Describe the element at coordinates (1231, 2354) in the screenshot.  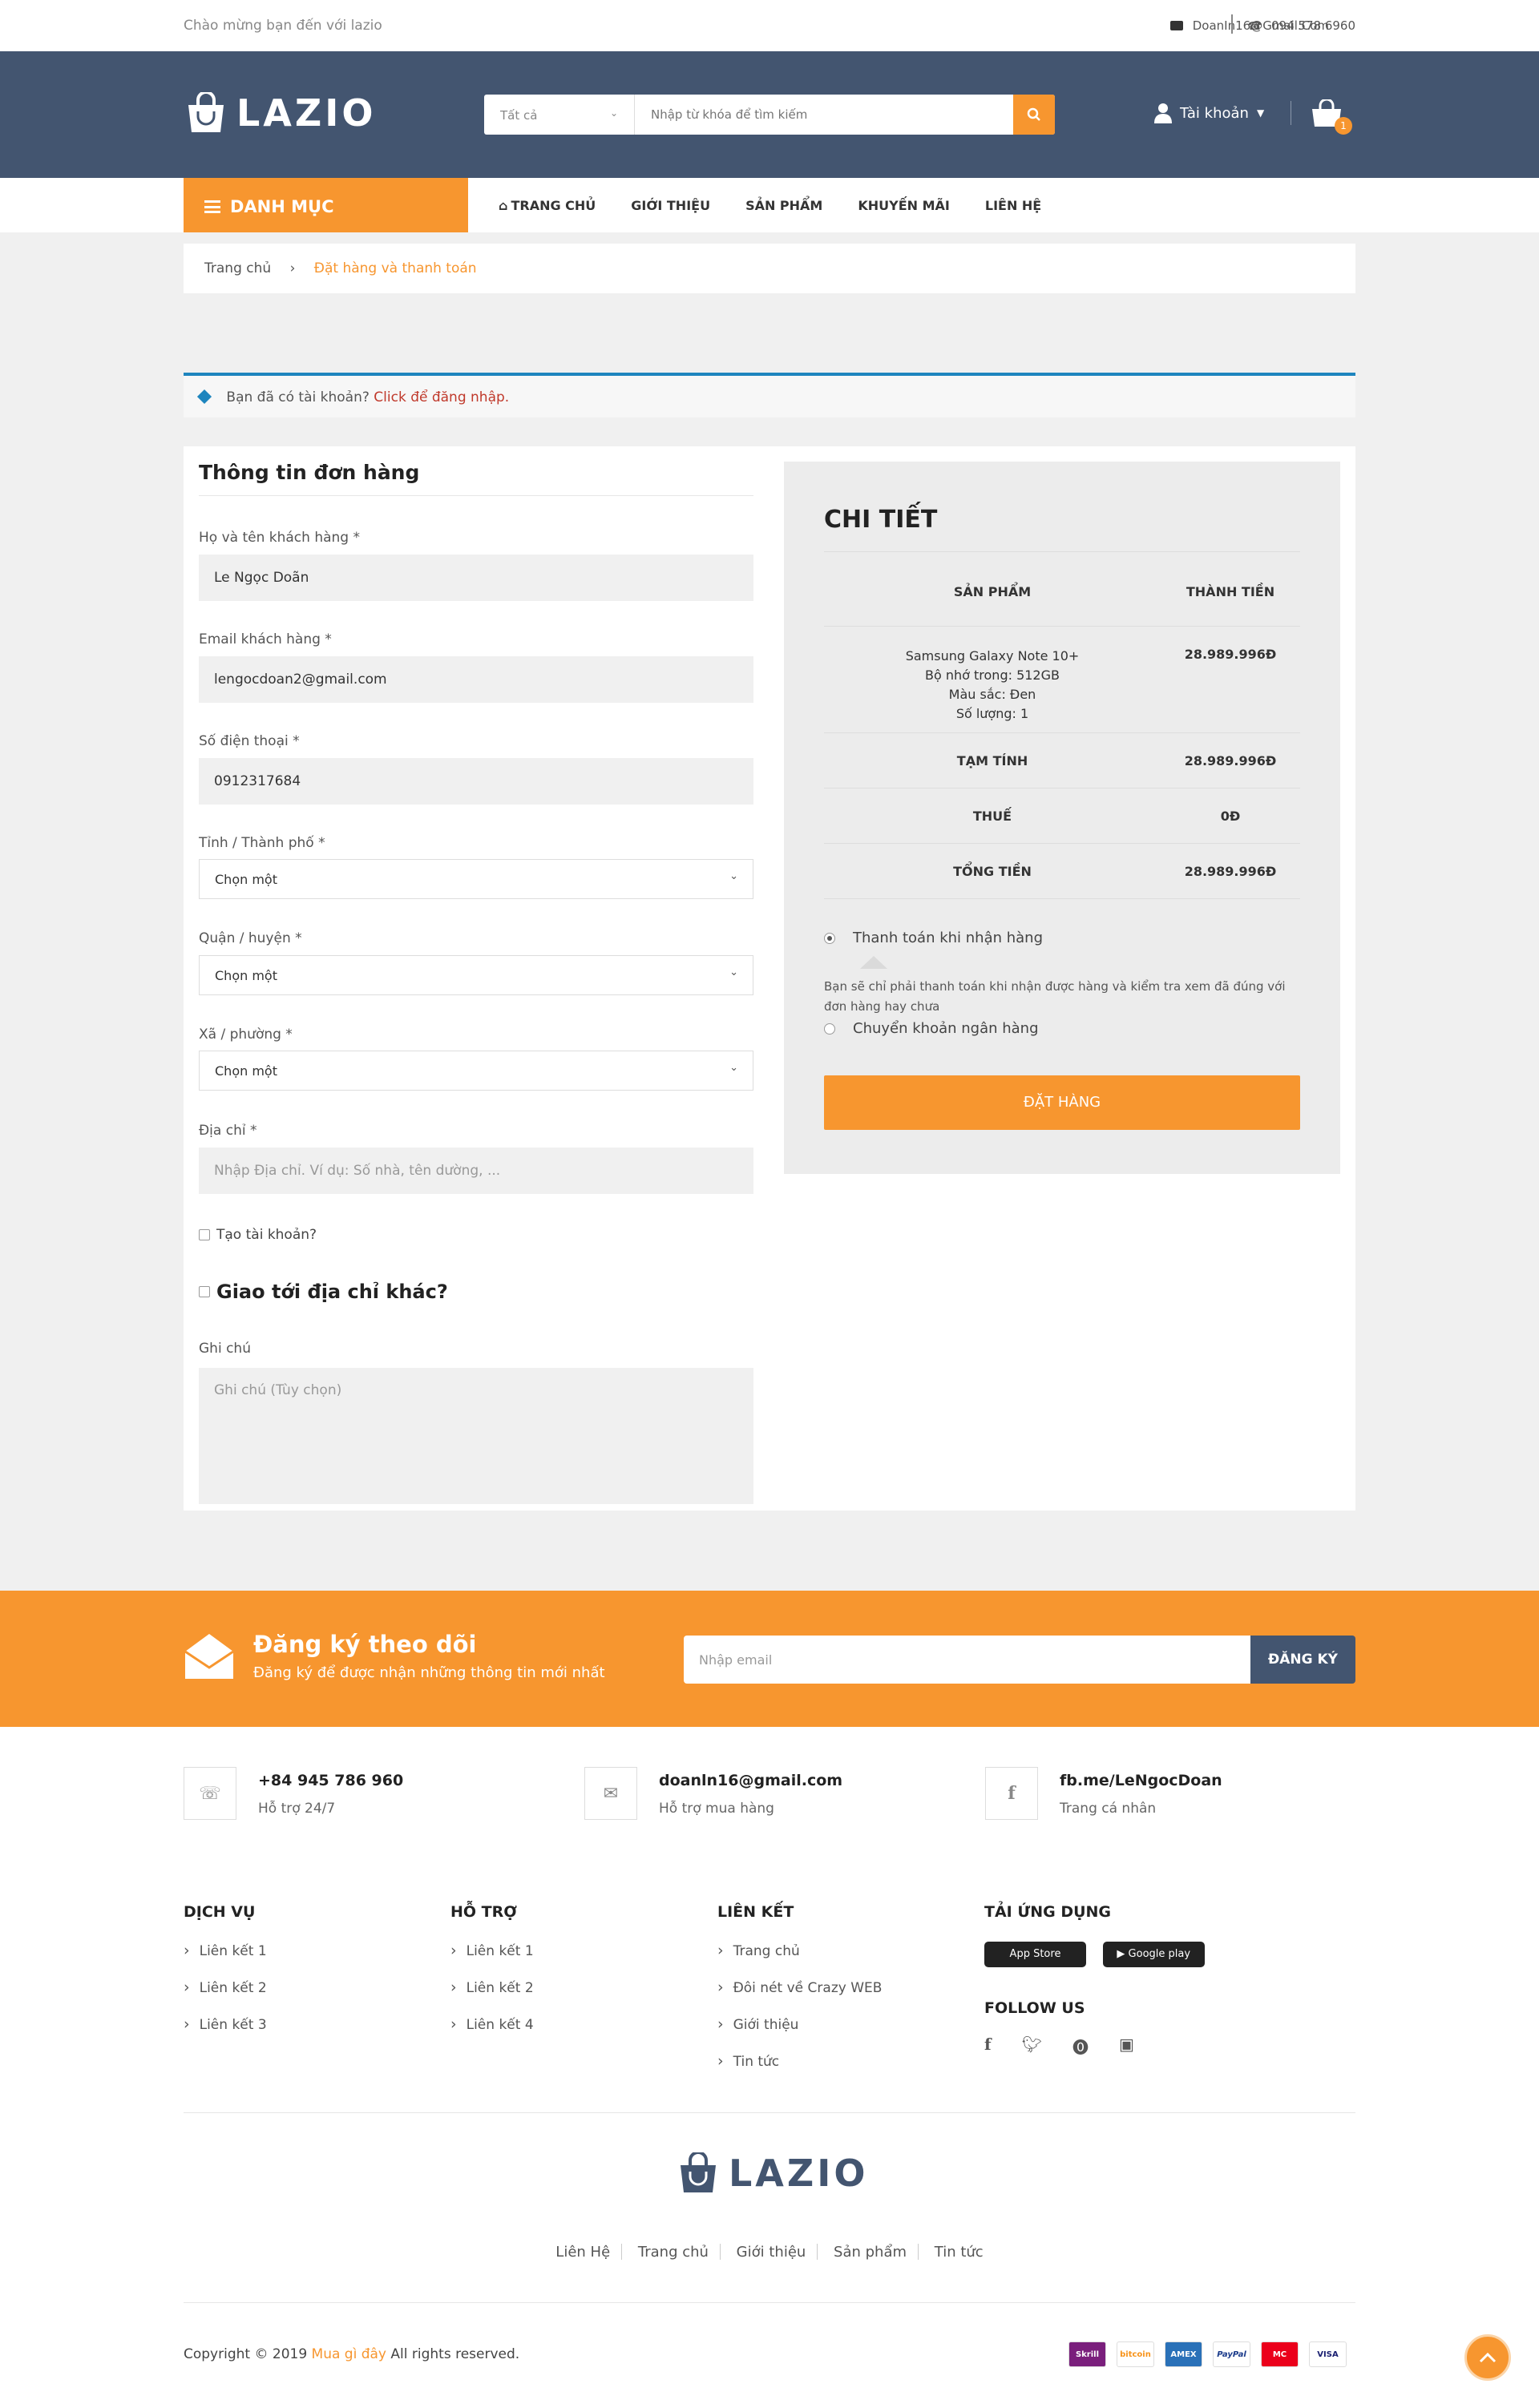
I see `paypal-icon: PayPal` at that location.